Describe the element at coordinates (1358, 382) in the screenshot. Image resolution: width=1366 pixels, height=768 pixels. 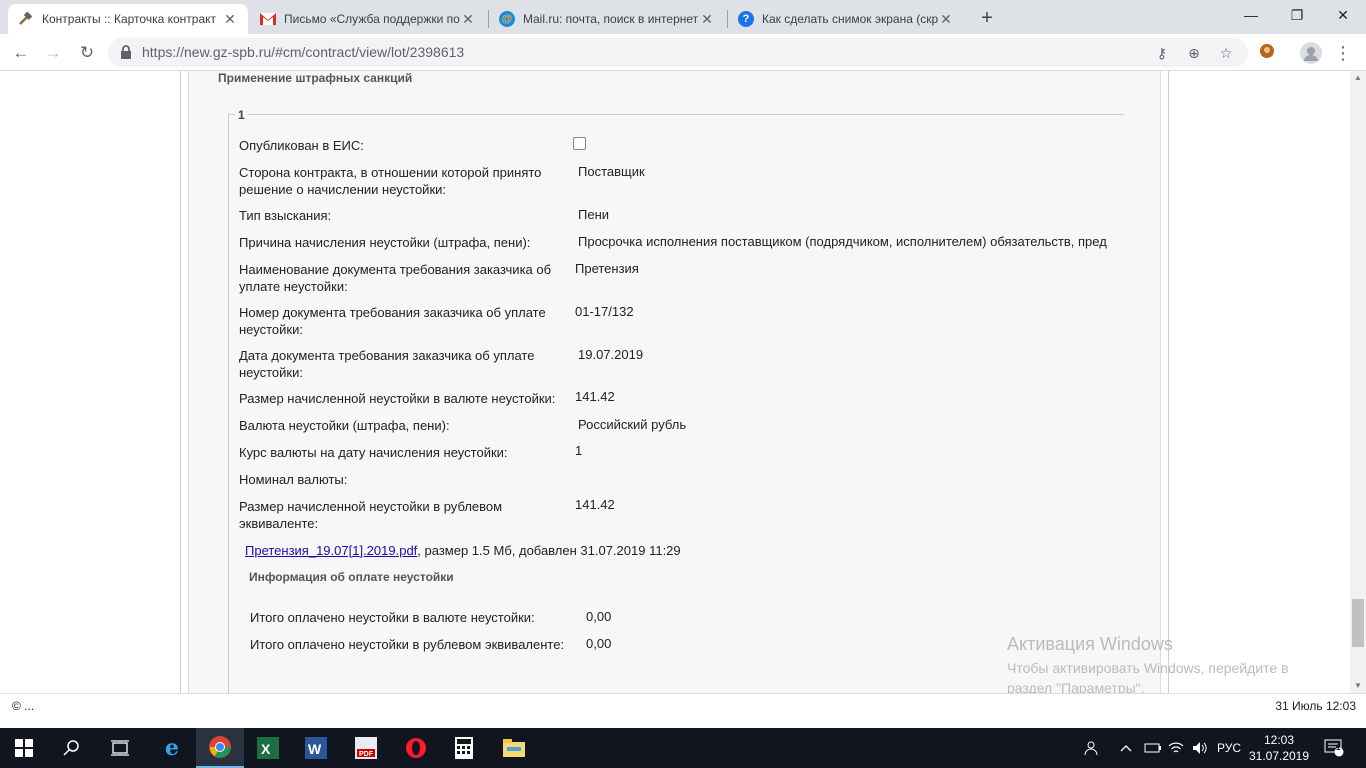
I see `page-scrollbar: ▲ ▼` at that location.